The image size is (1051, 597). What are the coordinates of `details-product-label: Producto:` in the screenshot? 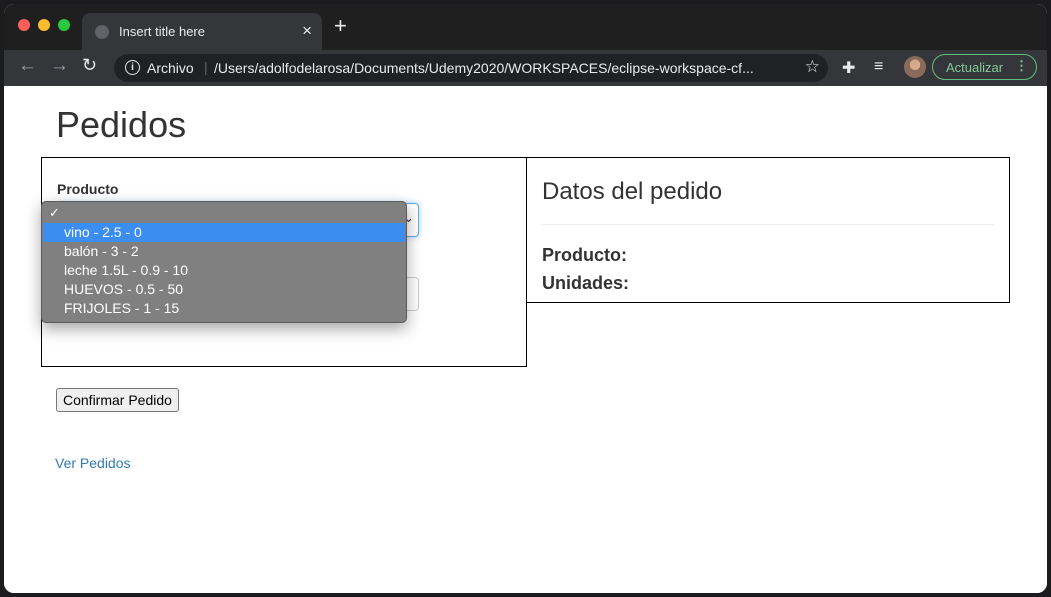 It's located at (584, 255).